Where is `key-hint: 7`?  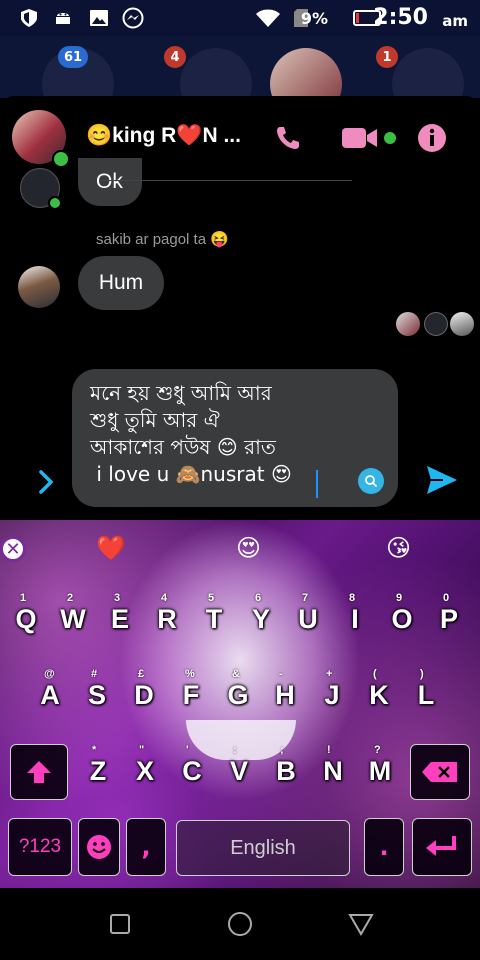
key-hint: 7 is located at coordinates (305, 598).